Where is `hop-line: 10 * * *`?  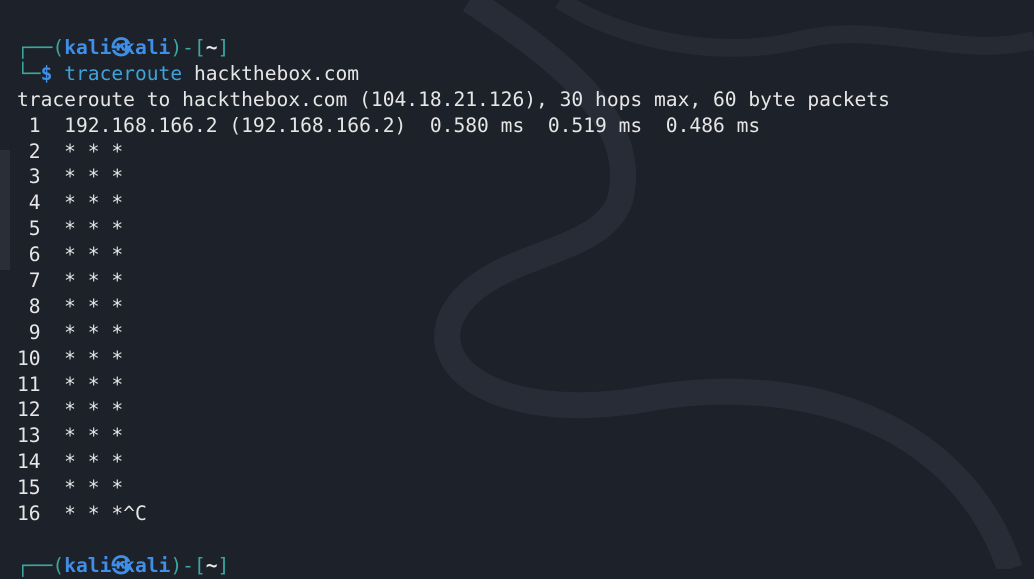 hop-line: 10 * * * is located at coordinates (70, 358).